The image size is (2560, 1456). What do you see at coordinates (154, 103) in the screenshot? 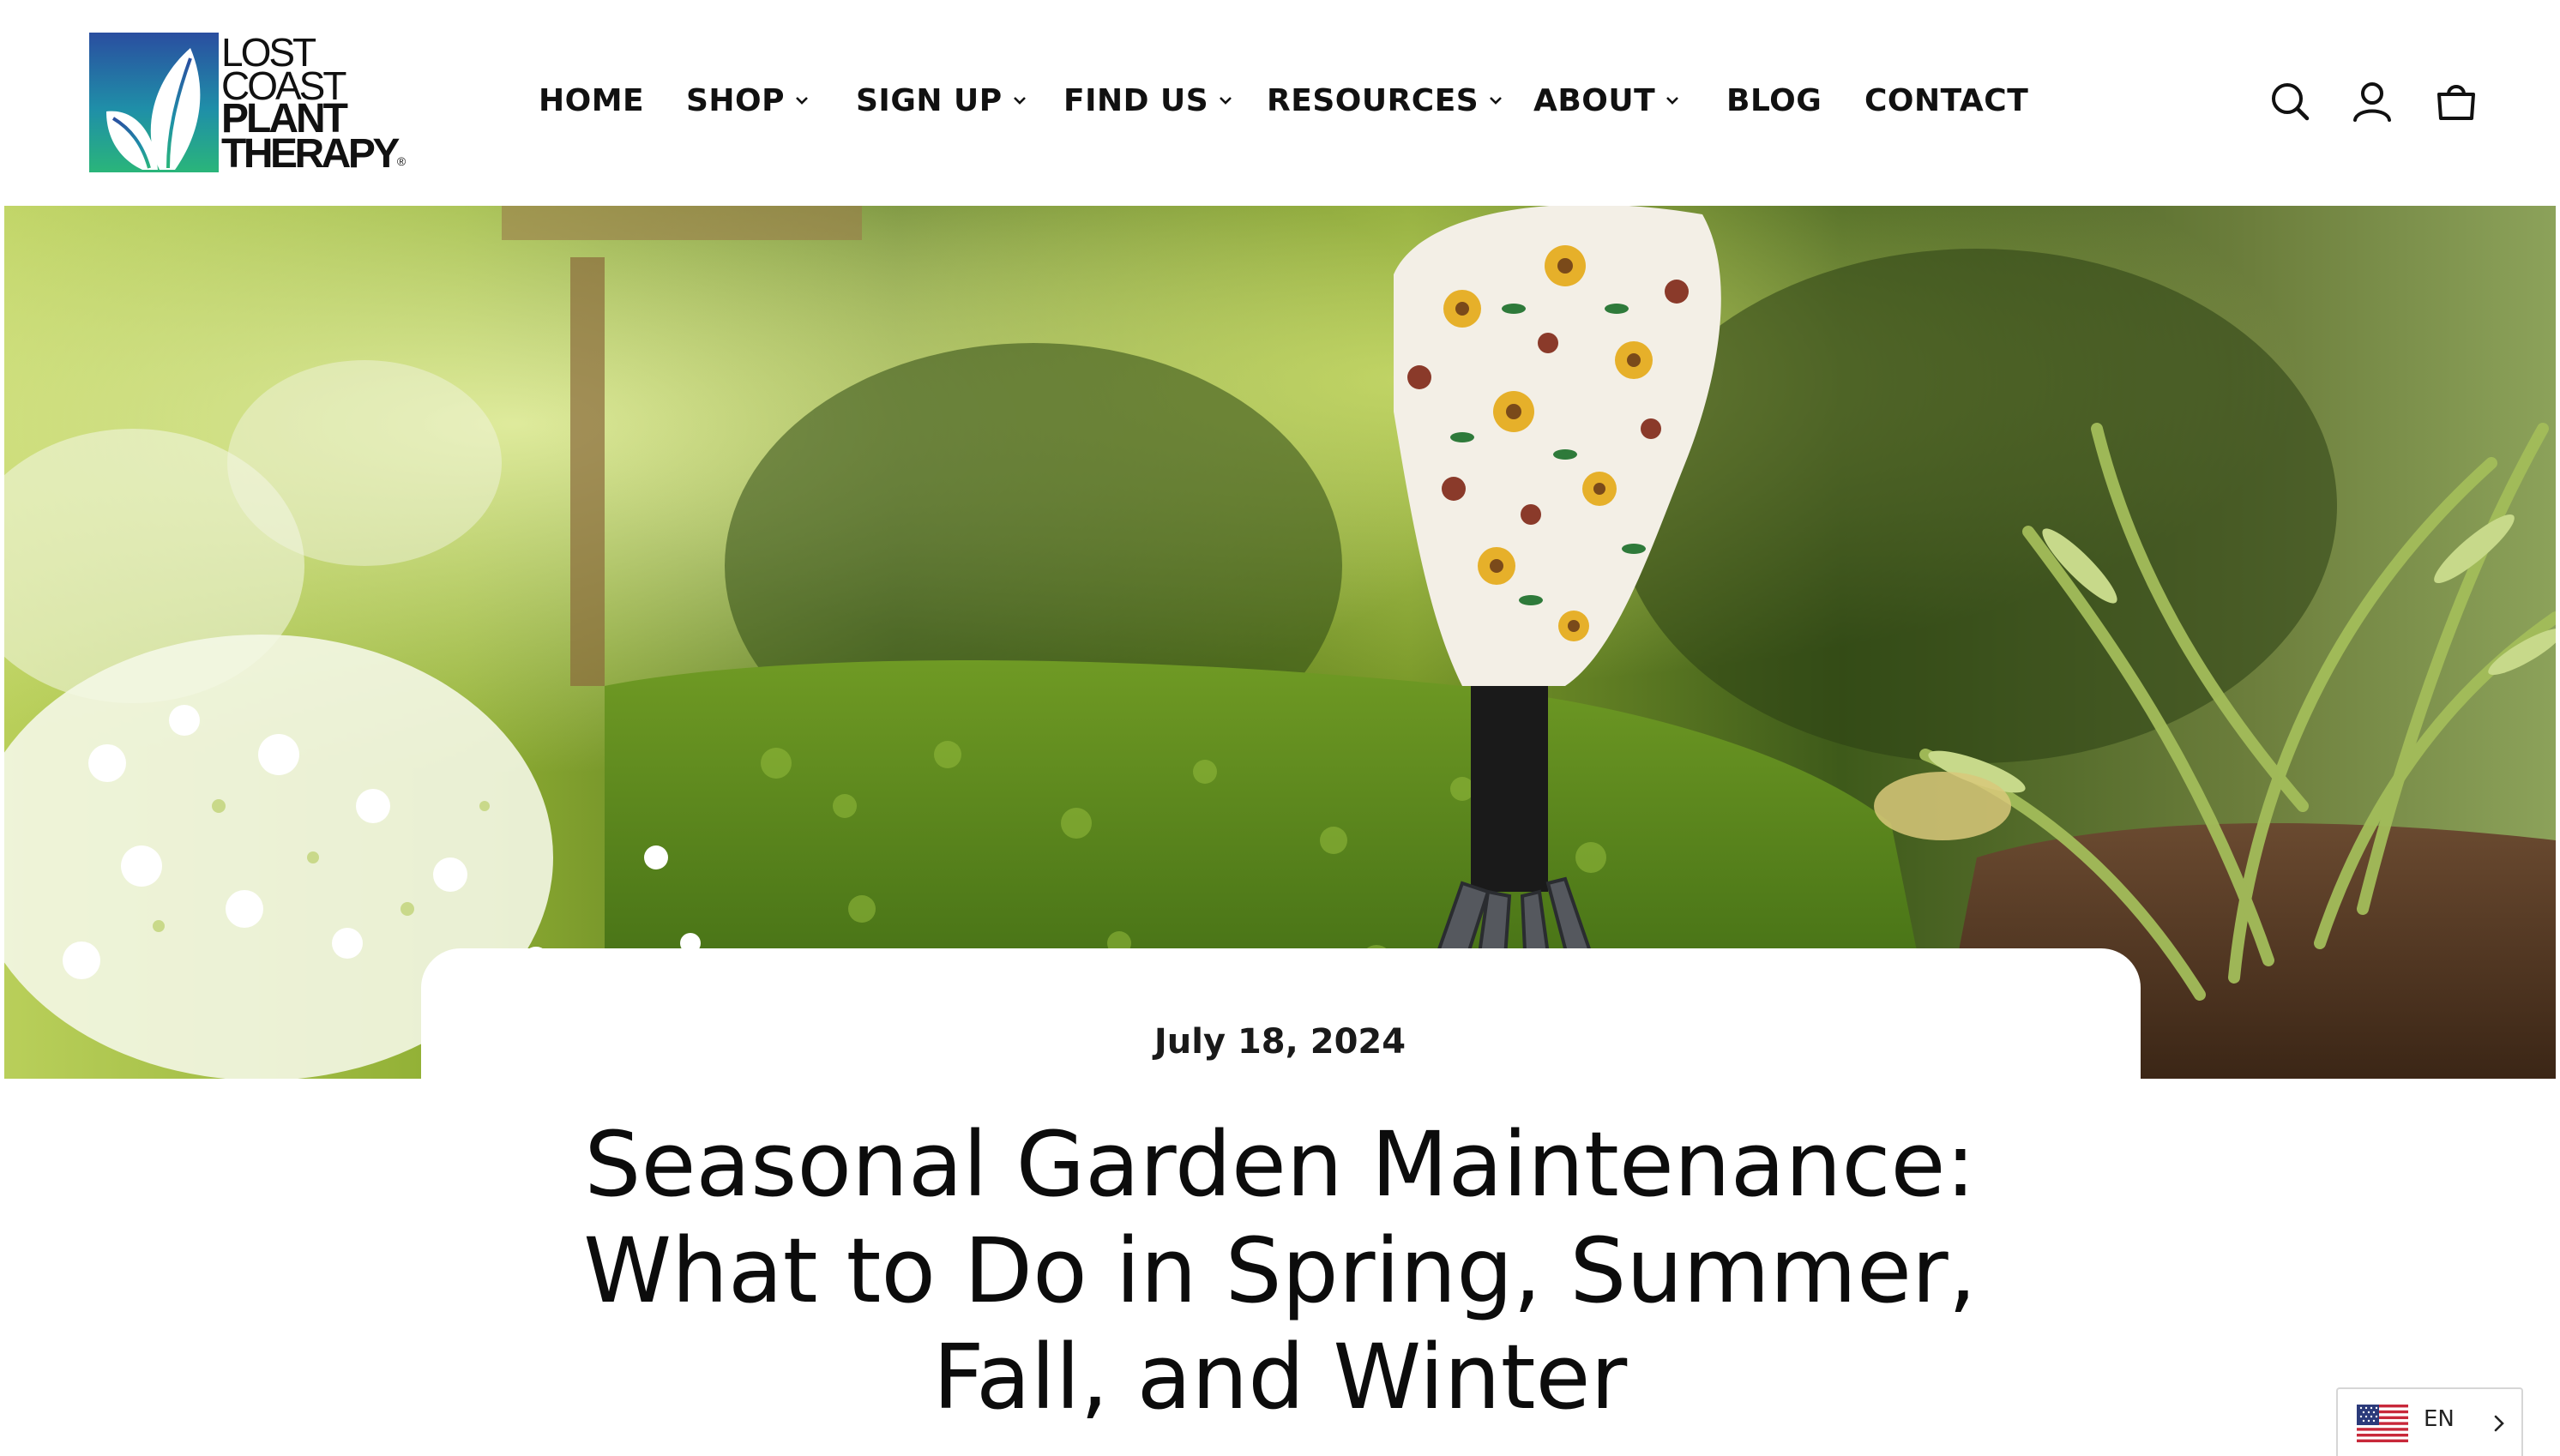
I see `leaf-logo-icon` at bounding box center [154, 103].